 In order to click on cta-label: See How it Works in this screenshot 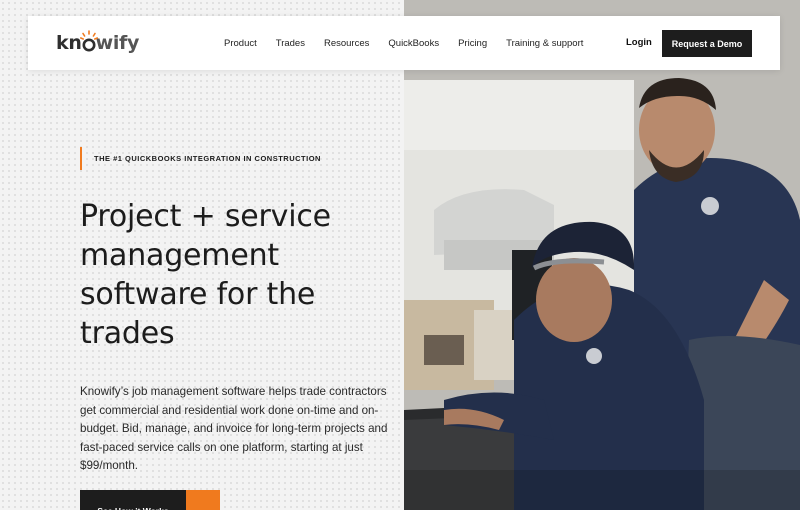, I will do `click(133, 500)`.